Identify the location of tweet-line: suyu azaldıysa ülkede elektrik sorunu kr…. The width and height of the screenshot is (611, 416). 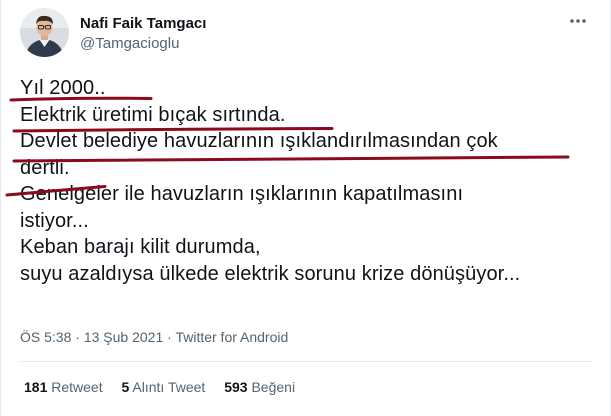
(270, 273).